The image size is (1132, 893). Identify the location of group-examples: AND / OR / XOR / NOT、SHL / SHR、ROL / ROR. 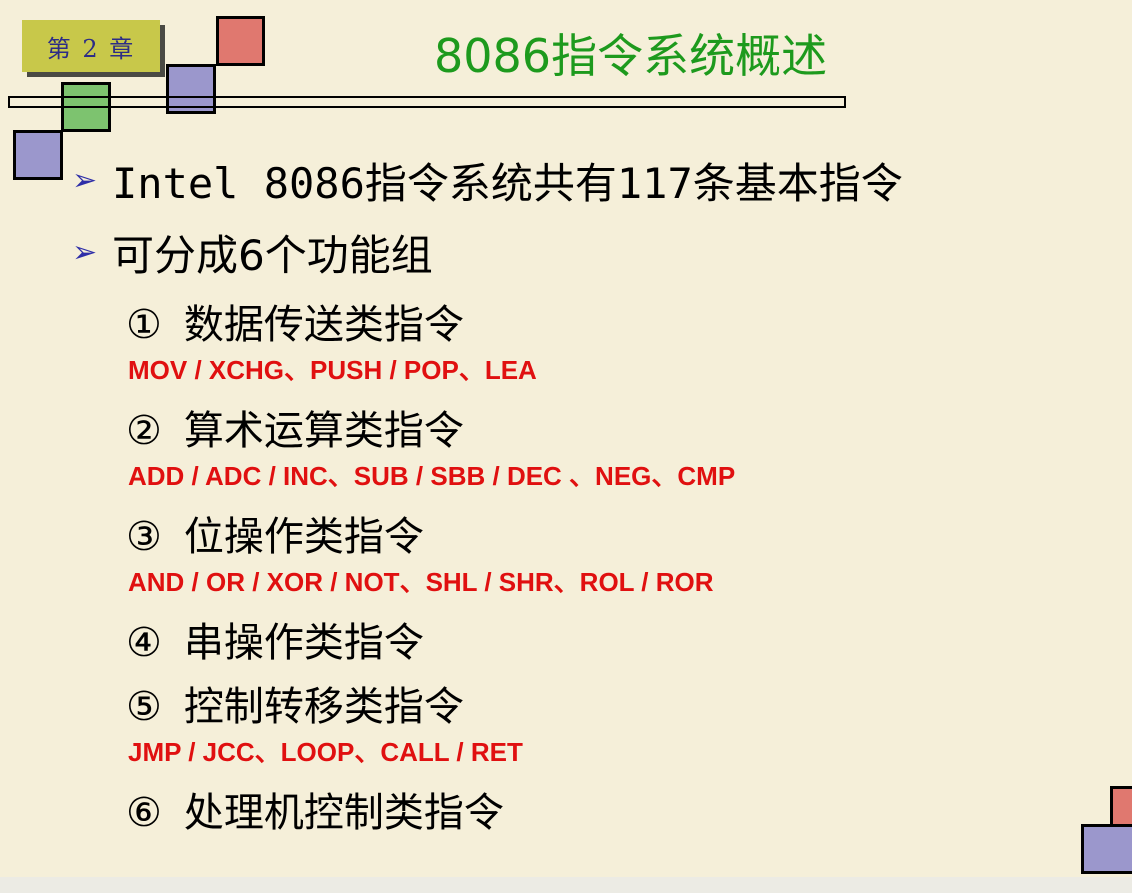
(421, 582).